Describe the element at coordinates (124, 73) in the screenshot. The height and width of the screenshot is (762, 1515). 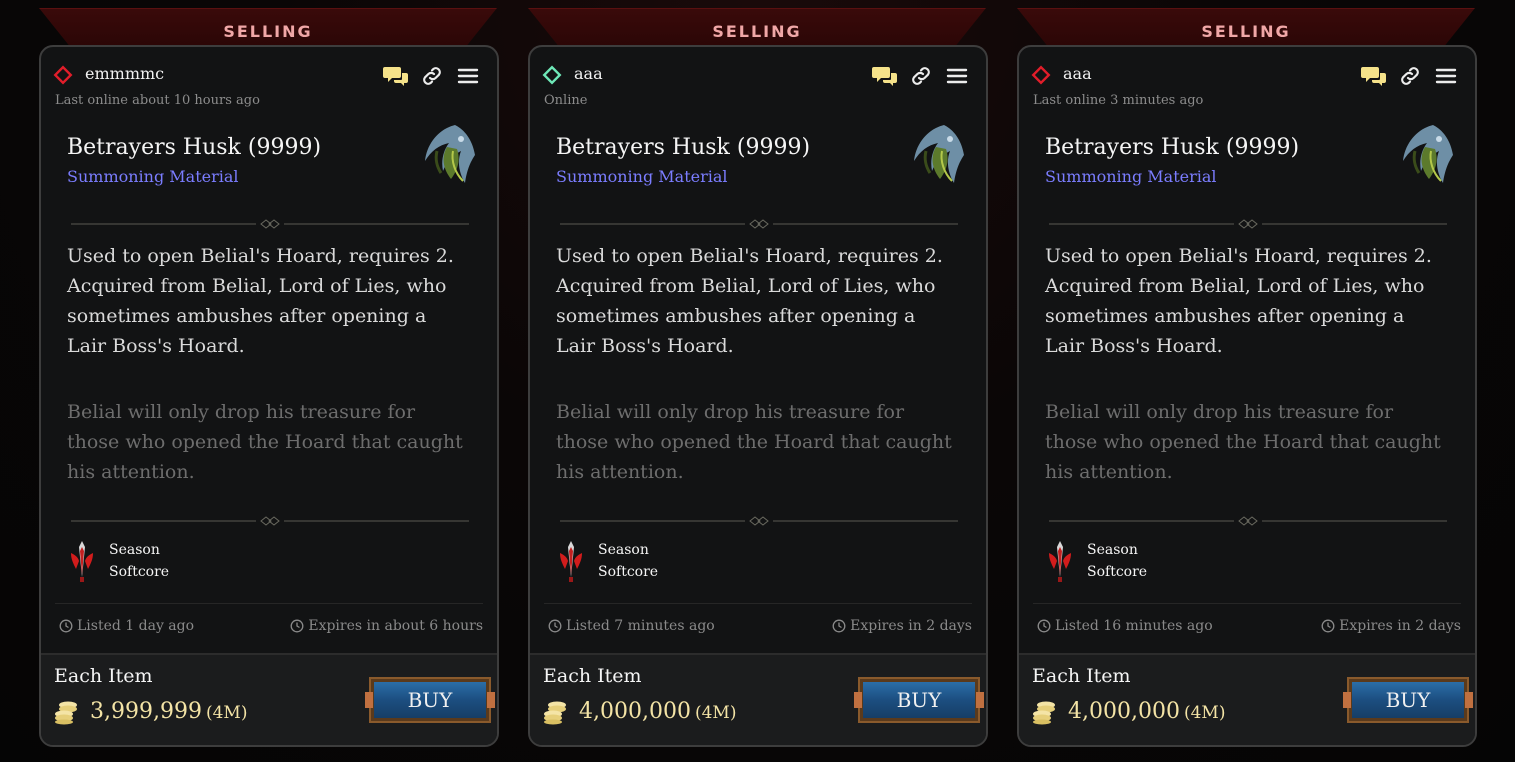
I see `seller-name: emmmmc` at that location.